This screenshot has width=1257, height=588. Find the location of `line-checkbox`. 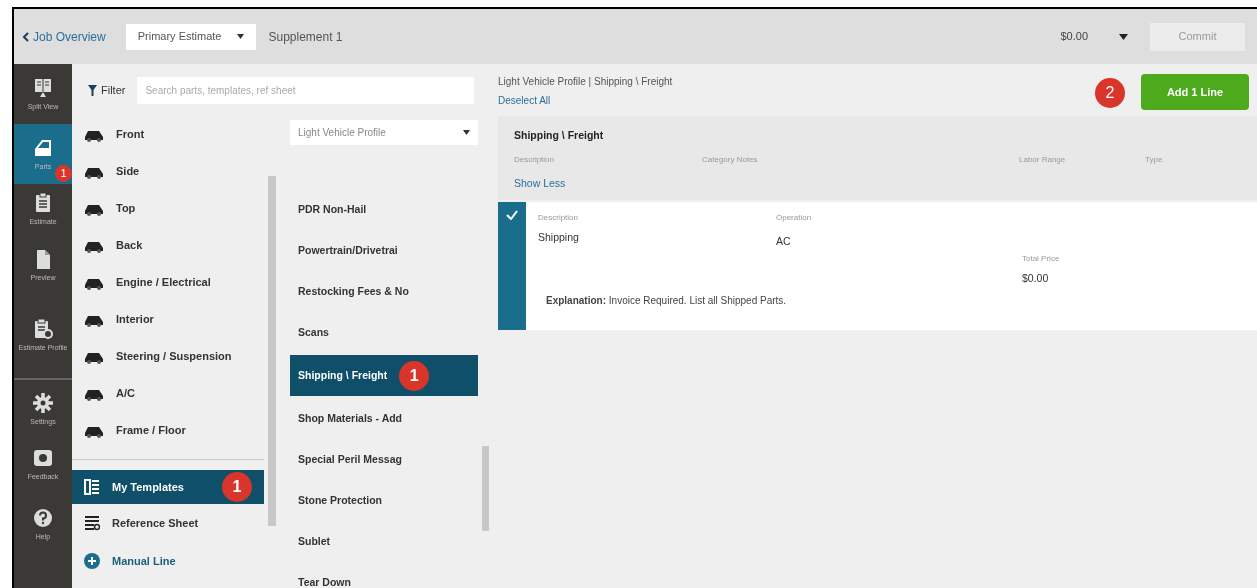

line-checkbox is located at coordinates (512, 265).